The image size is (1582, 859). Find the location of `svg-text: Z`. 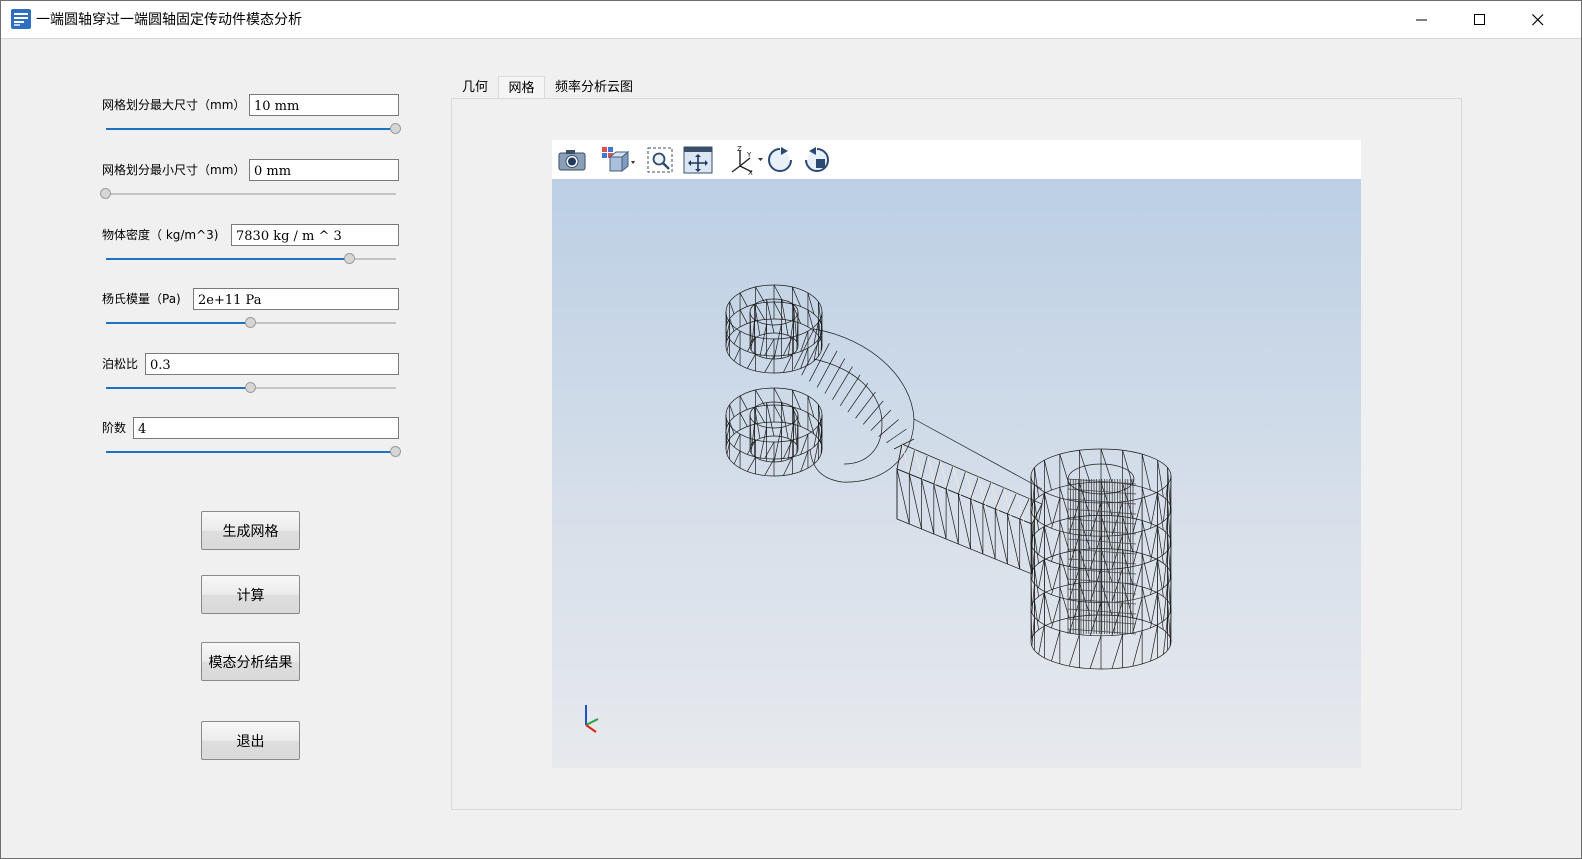

svg-text: Z is located at coordinates (739, 149).